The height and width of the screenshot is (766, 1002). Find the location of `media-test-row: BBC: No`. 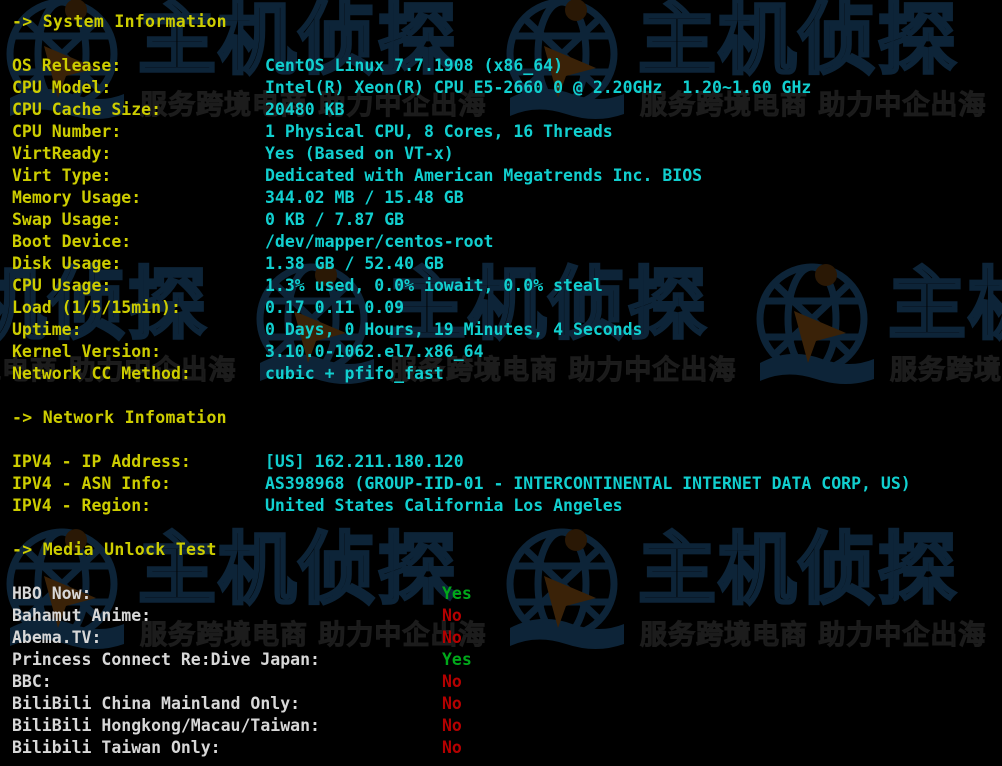

media-test-row: BBC: No is located at coordinates (501, 682).